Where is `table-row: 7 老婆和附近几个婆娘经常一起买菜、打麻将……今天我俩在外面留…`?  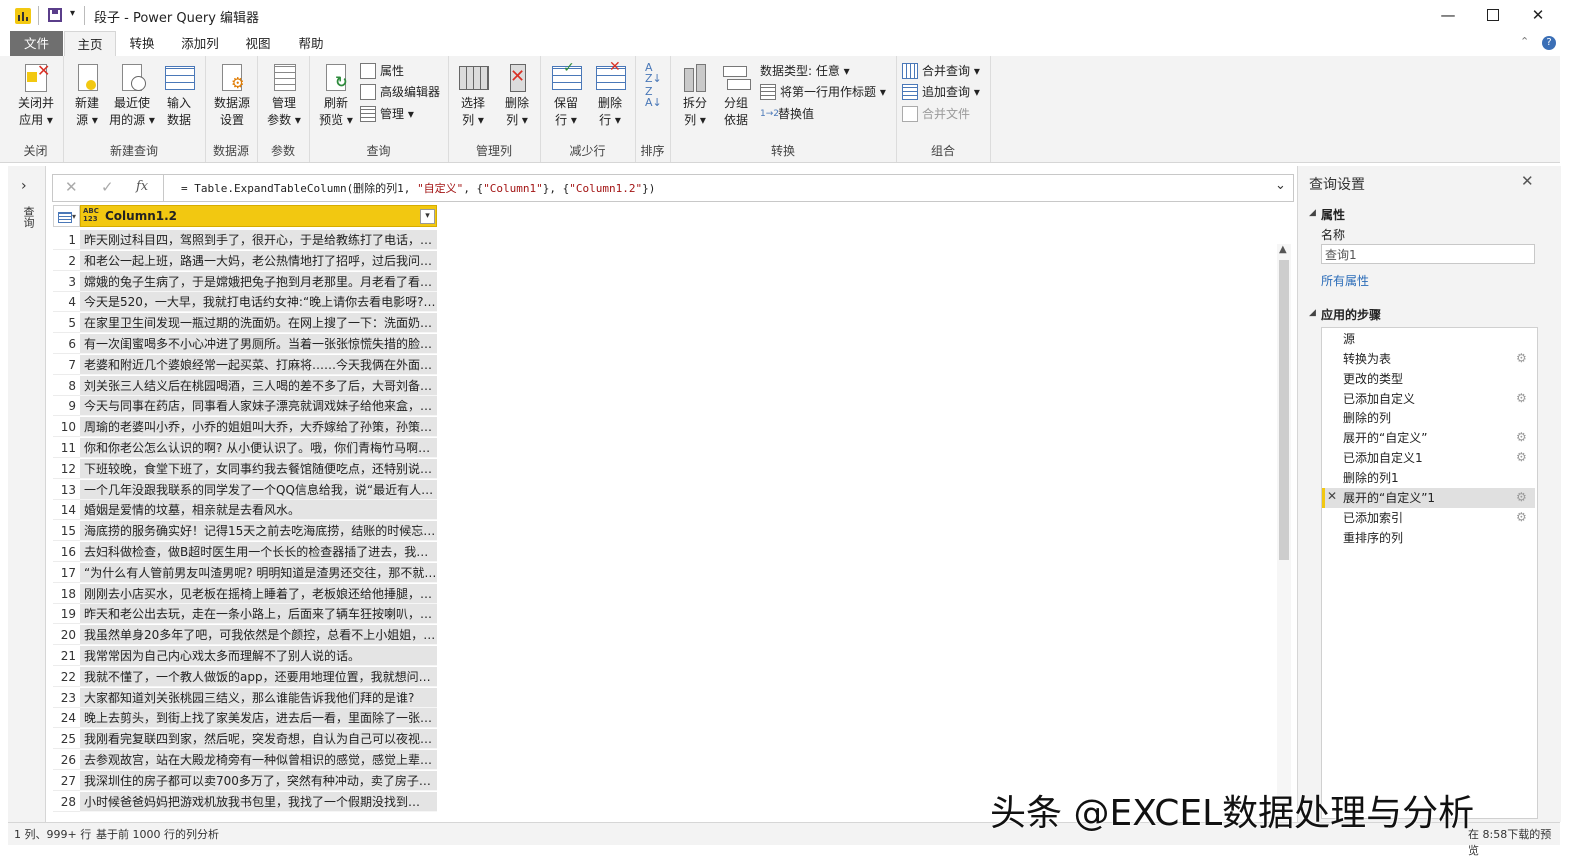
table-row: 7 老婆和附近几个婆娘经常一起买菜、打麻将……今天我俩在外面留… is located at coordinates (245, 364).